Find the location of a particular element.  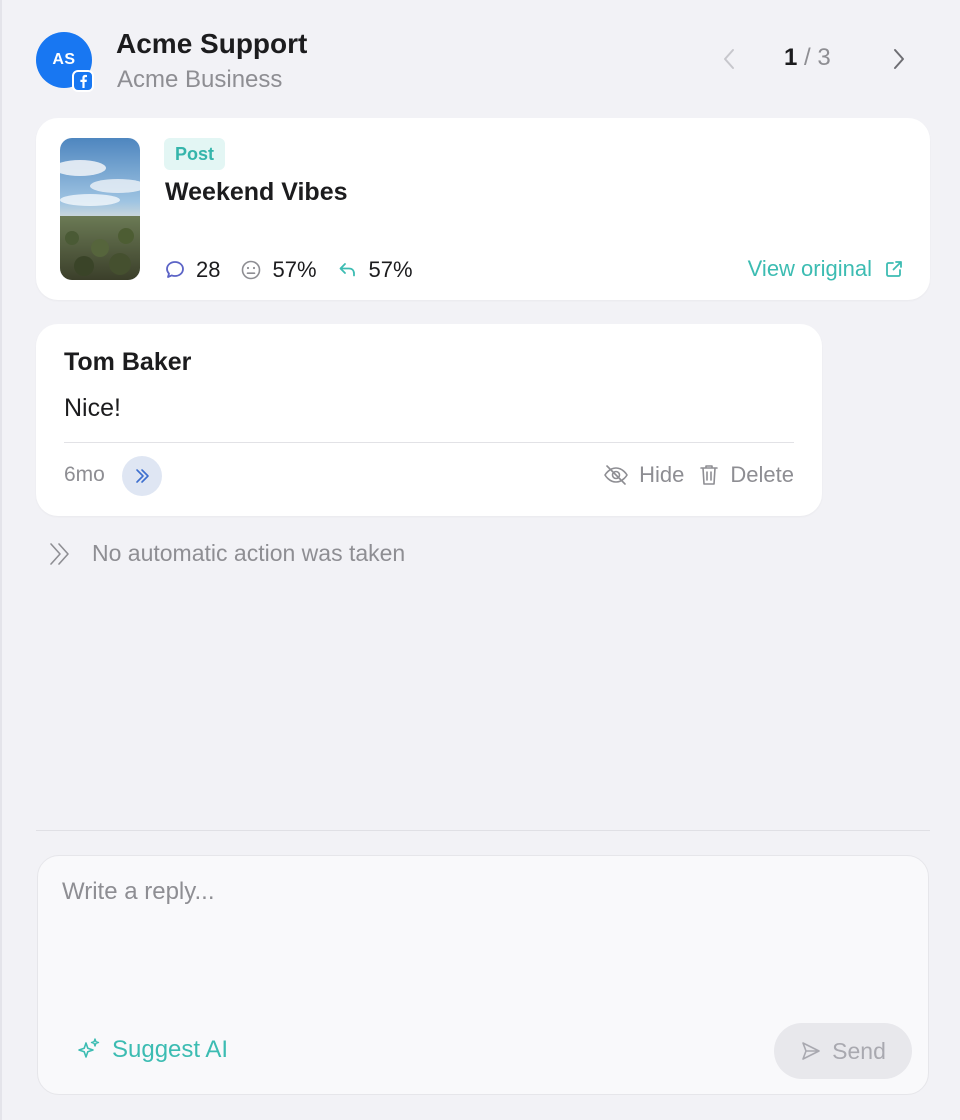

comment-actions: Hide Delete is located at coordinates (698, 475).